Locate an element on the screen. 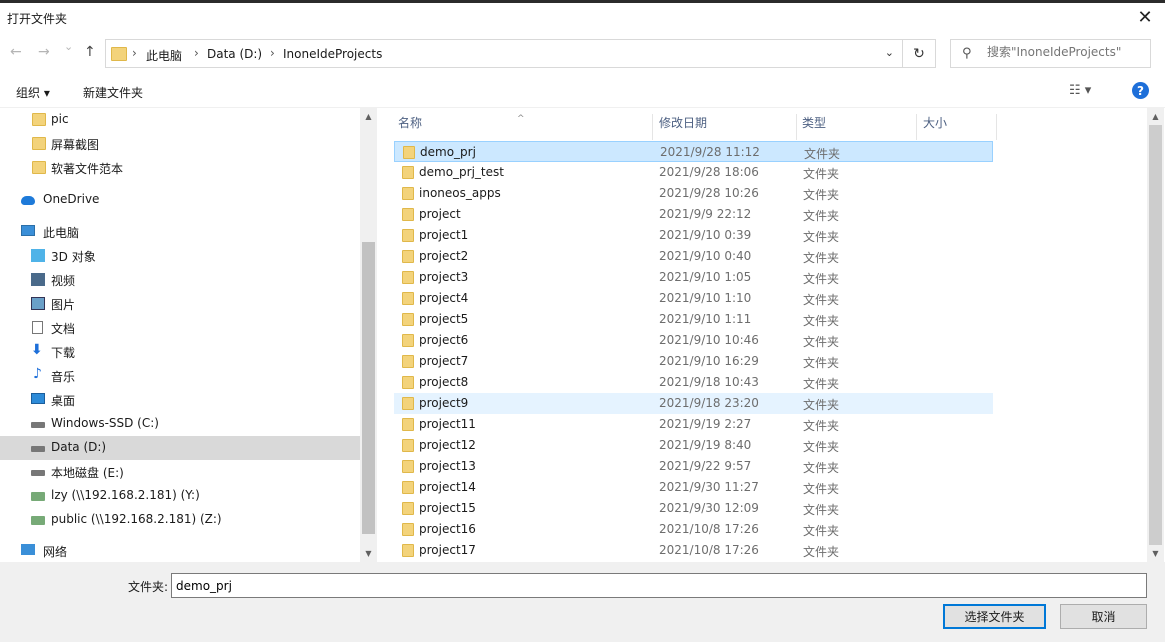  title-bar: 打开文件夹 ✕ is located at coordinates (582, 17).